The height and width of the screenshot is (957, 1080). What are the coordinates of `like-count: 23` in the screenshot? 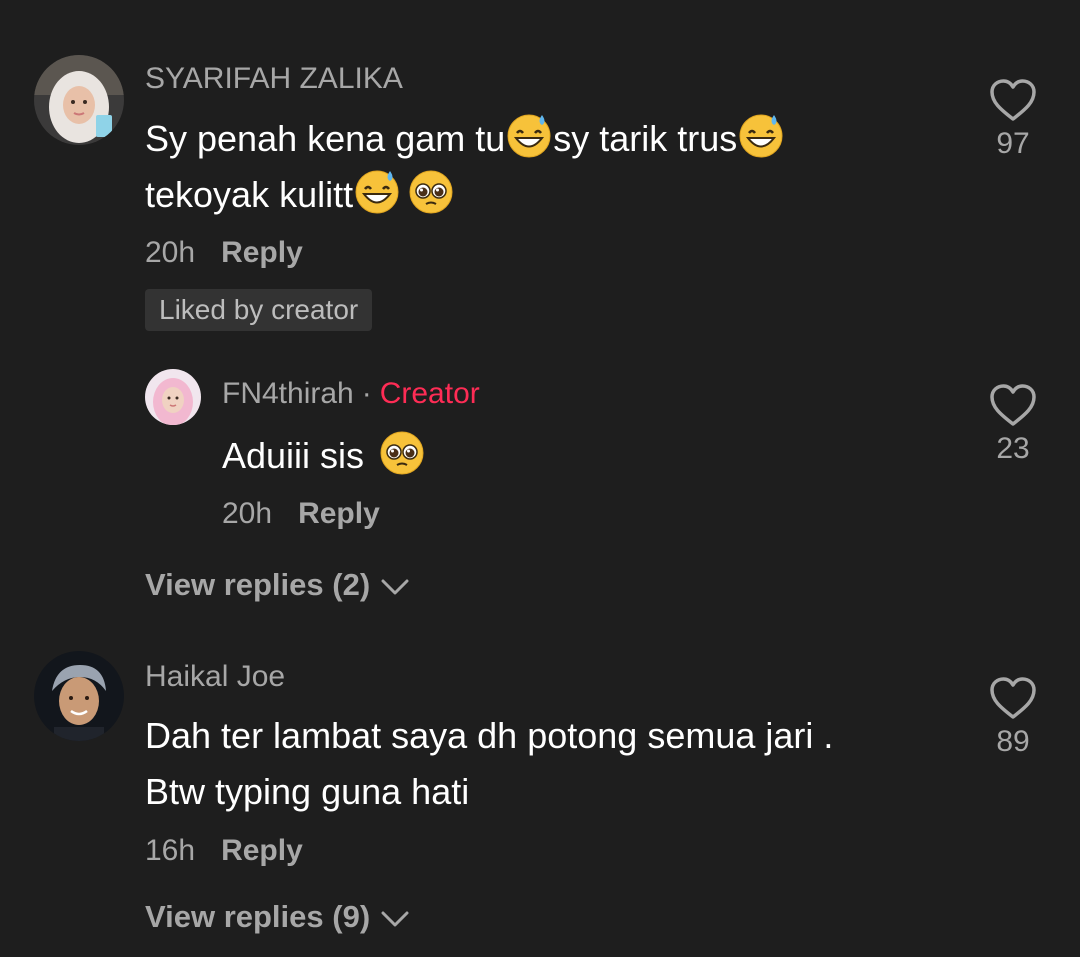 It's located at (1013, 448).